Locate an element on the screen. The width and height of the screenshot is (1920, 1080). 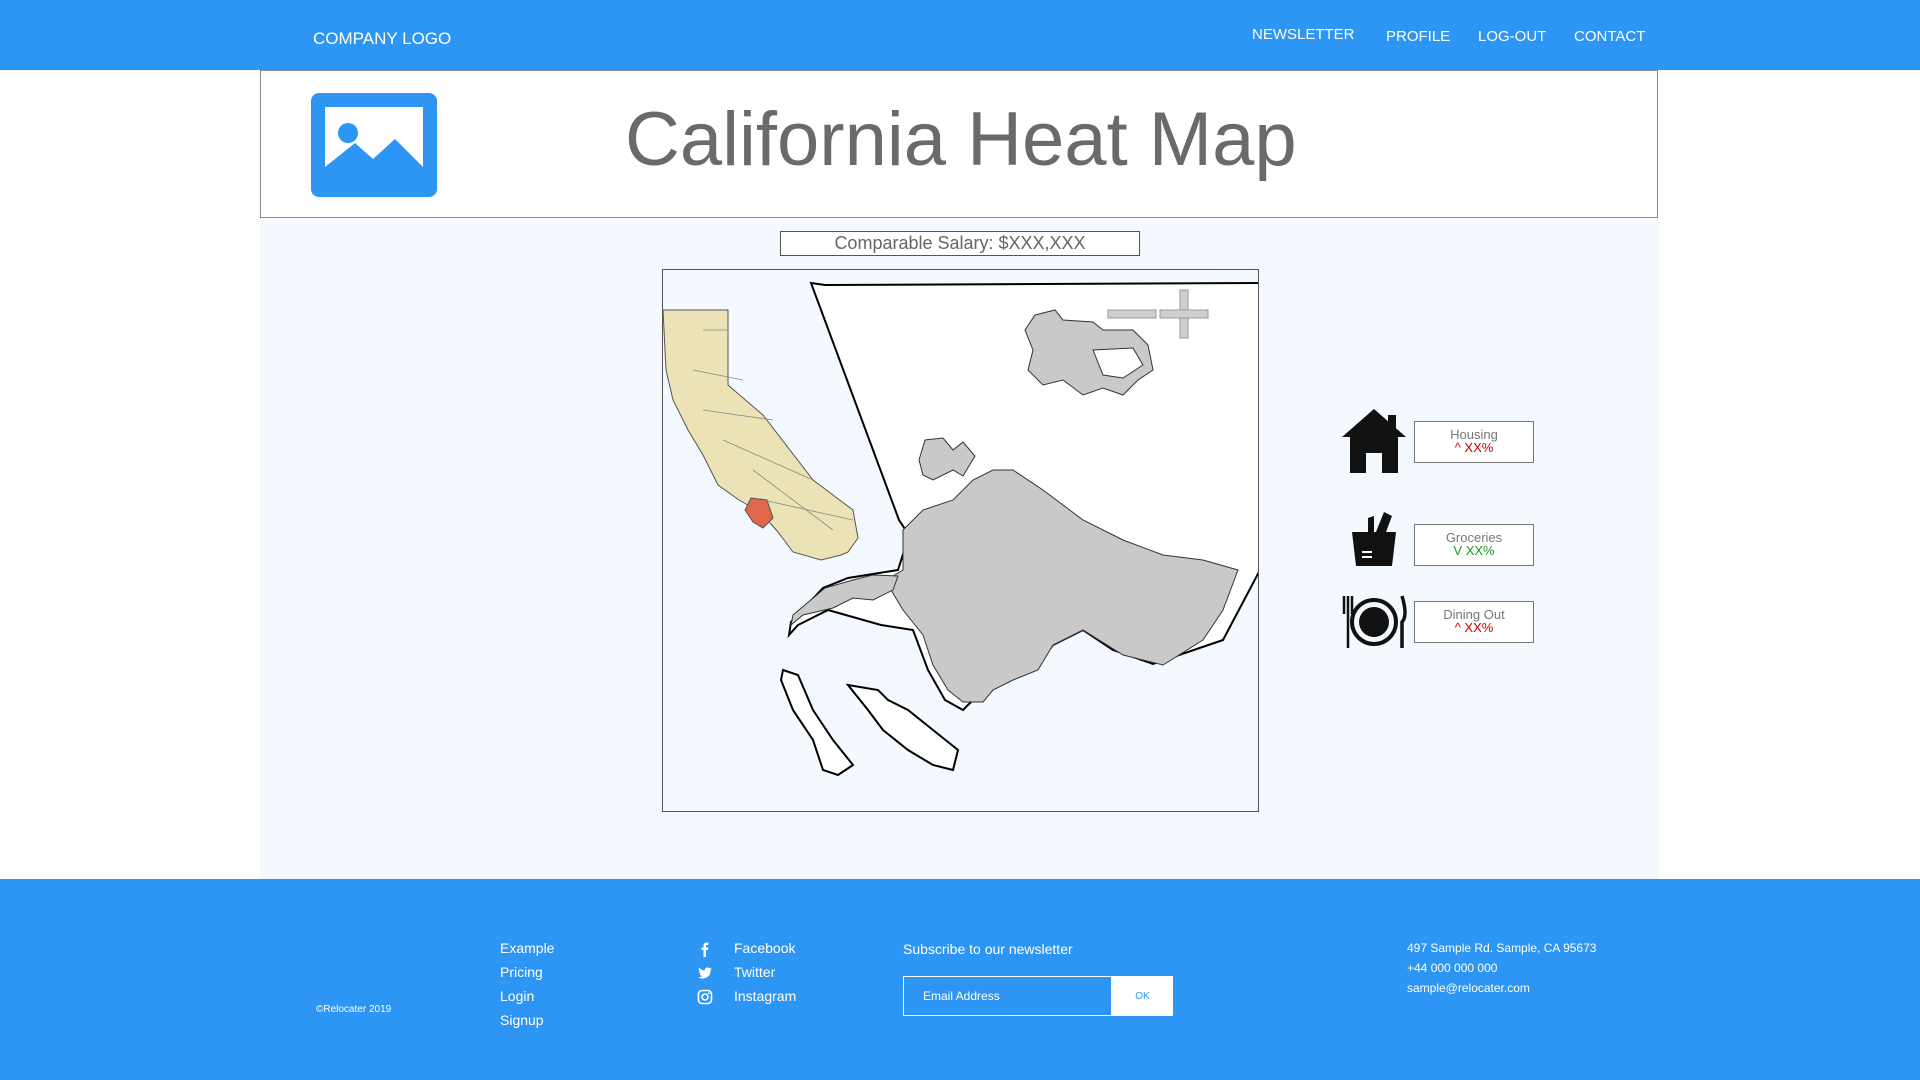
footer-link-login: Login is located at coordinates (517, 996).